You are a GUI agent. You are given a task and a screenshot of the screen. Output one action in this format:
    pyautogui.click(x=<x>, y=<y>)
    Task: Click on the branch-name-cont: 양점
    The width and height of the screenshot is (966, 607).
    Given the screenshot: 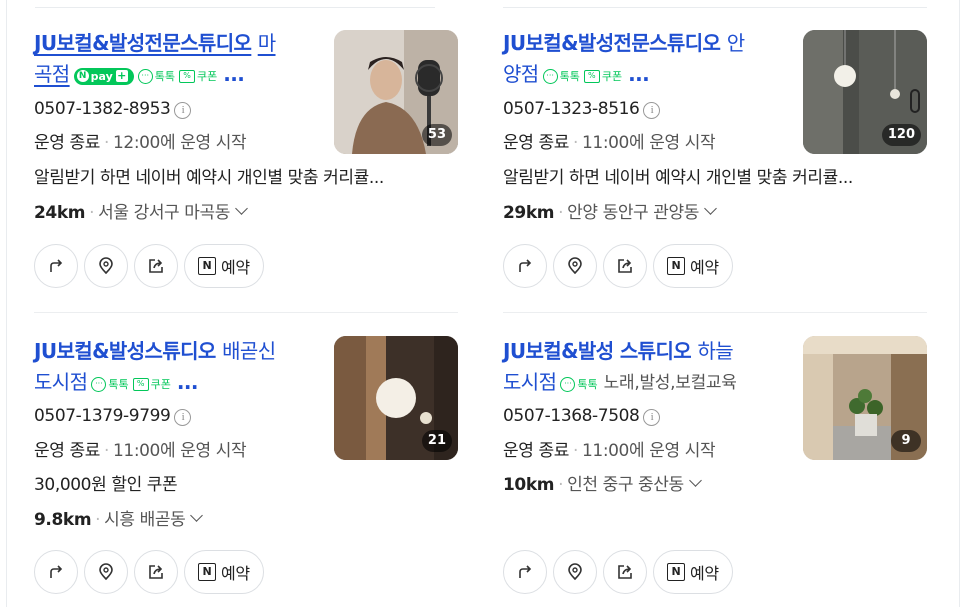 What is the action you would take?
    pyautogui.click(x=521, y=74)
    